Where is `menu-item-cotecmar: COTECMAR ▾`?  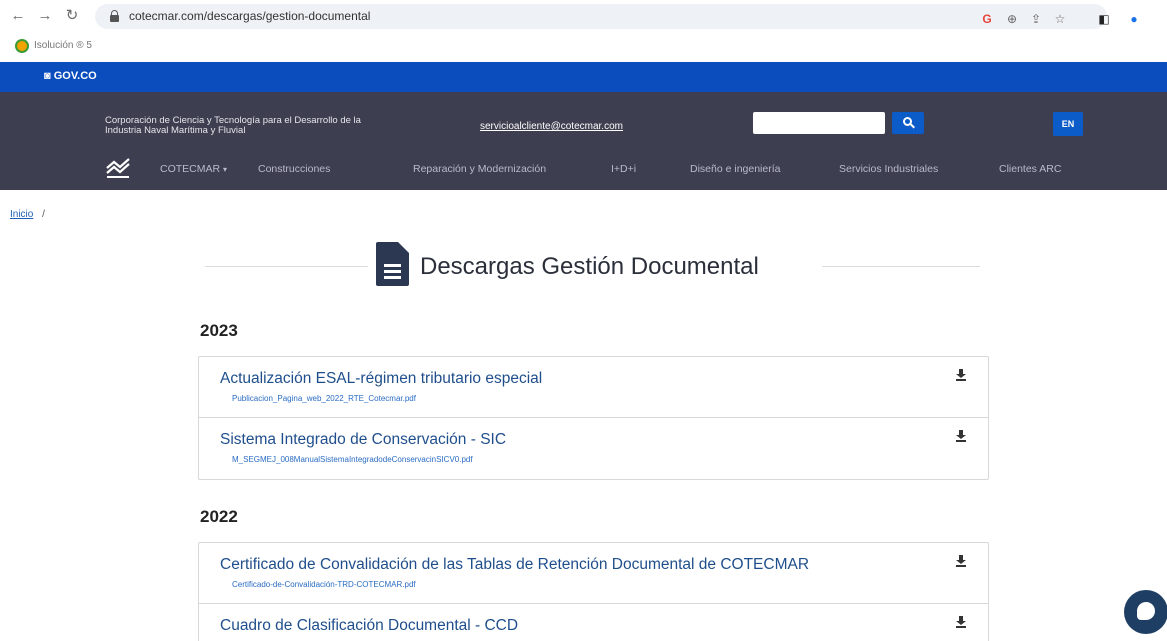
menu-item-cotecmar: COTECMAR ▾ is located at coordinates (193, 169).